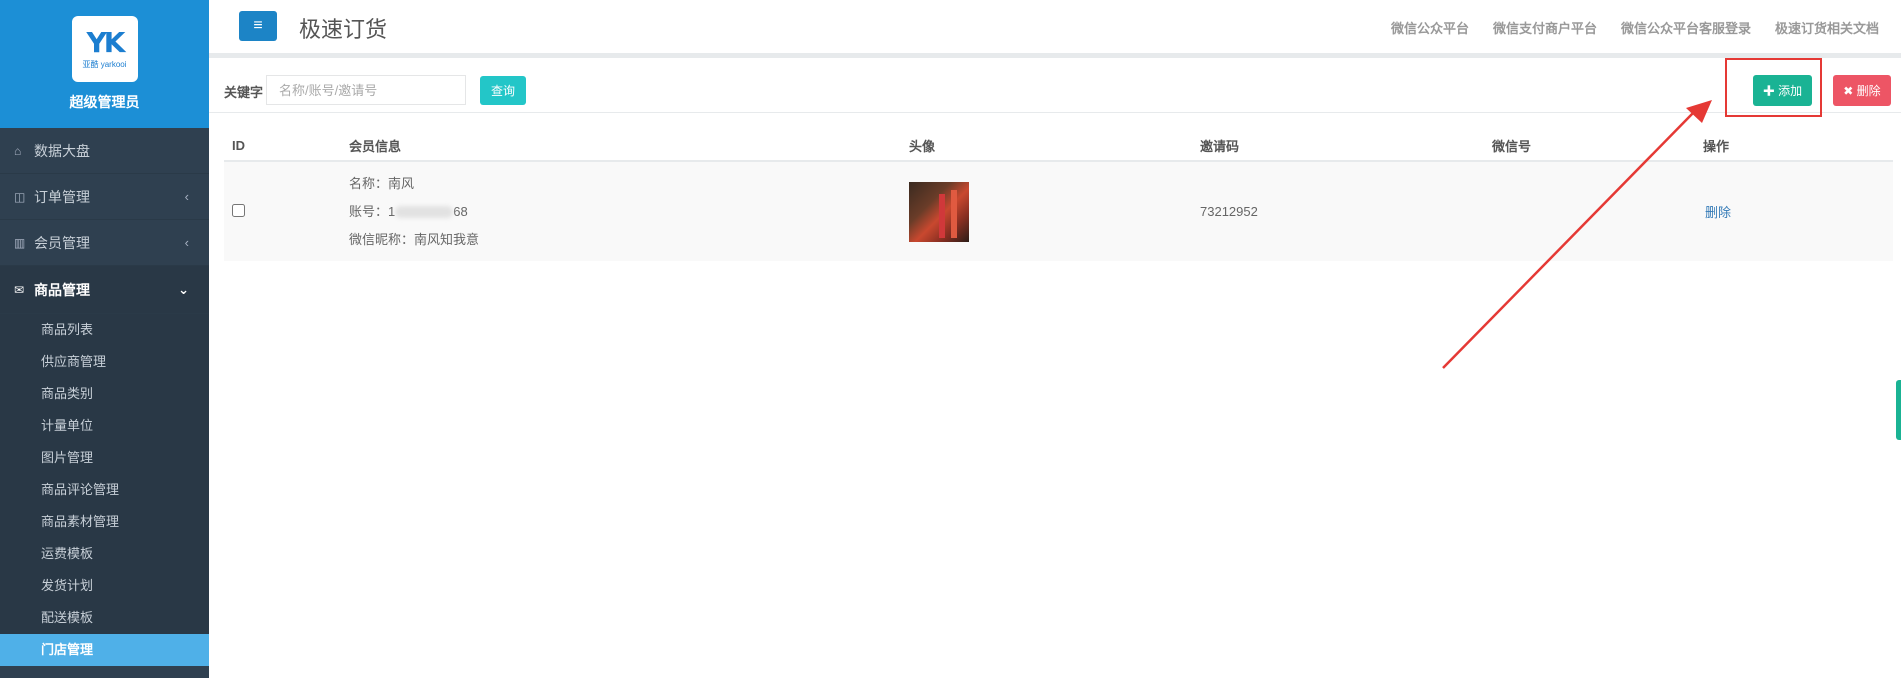  What do you see at coordinates (104, 522) in the screenshot?
I see `submenu-item-materials: 商品素材管理` at bounding box center [104, 522].